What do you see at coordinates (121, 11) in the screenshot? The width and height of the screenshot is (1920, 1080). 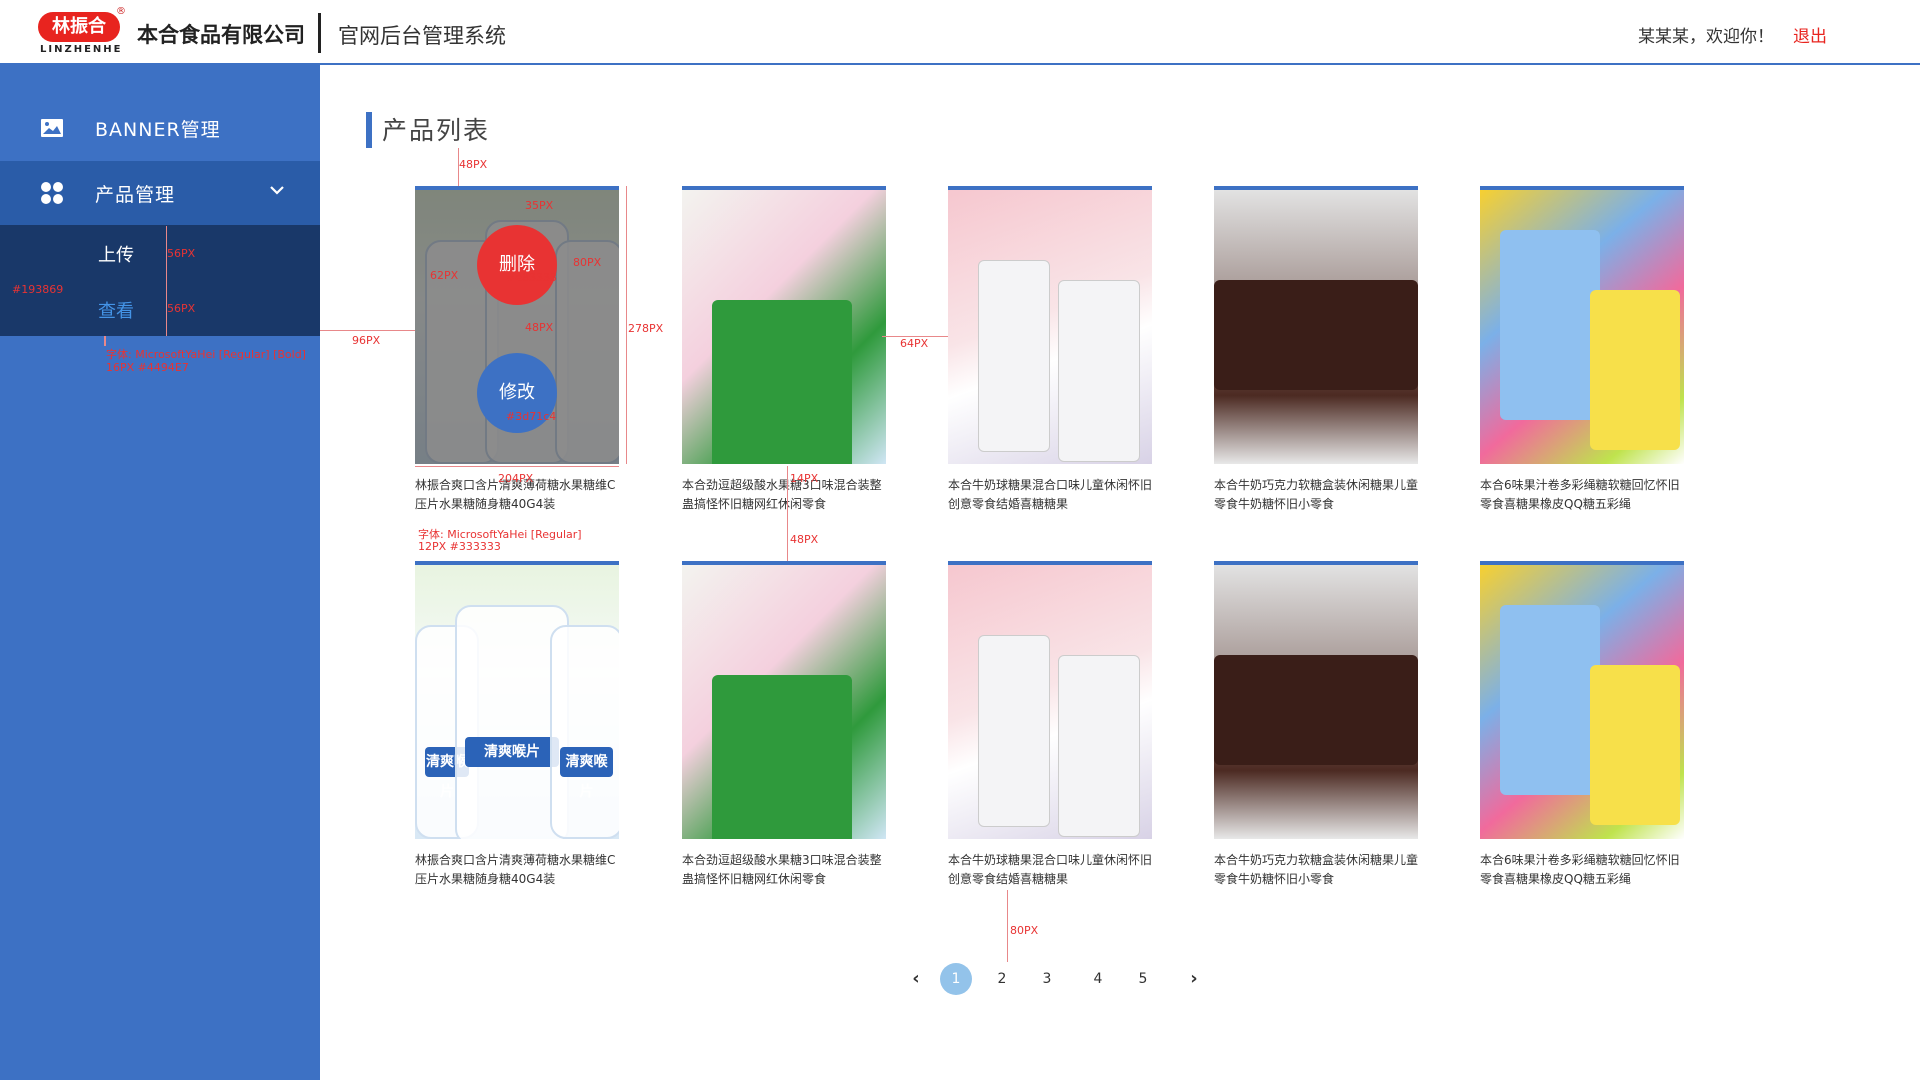 I see `logo-registered-mark: ®` at bounding box center [121, 11].